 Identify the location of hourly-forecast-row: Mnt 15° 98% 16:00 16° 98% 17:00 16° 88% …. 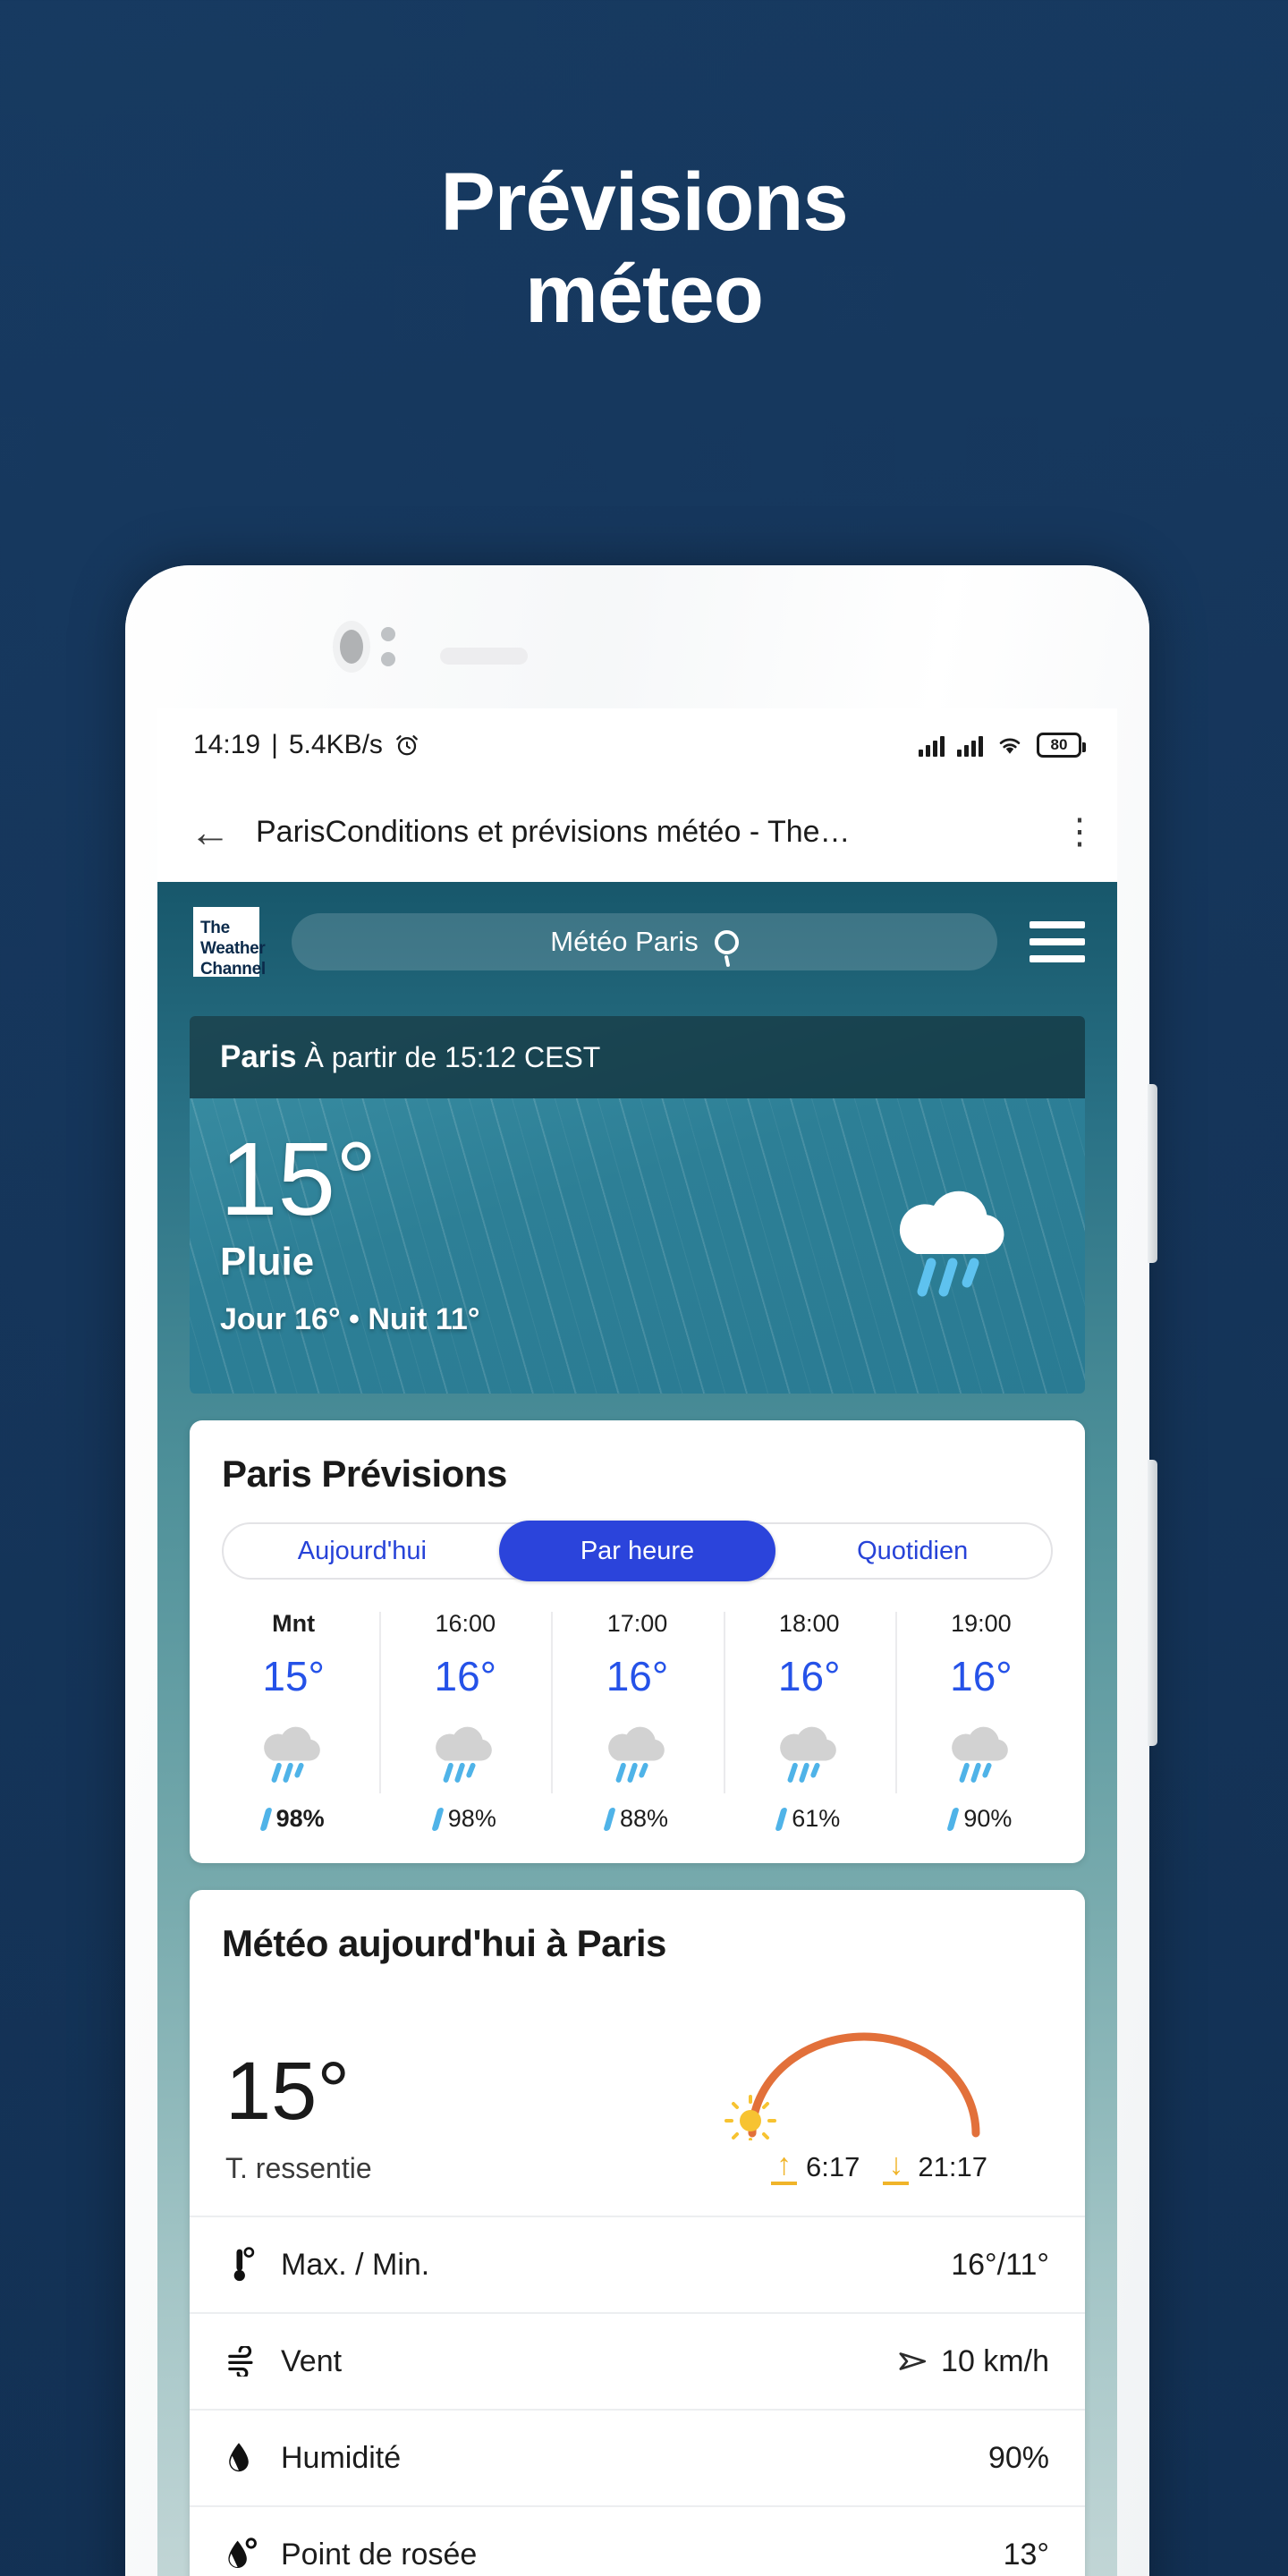
(637, 1721).